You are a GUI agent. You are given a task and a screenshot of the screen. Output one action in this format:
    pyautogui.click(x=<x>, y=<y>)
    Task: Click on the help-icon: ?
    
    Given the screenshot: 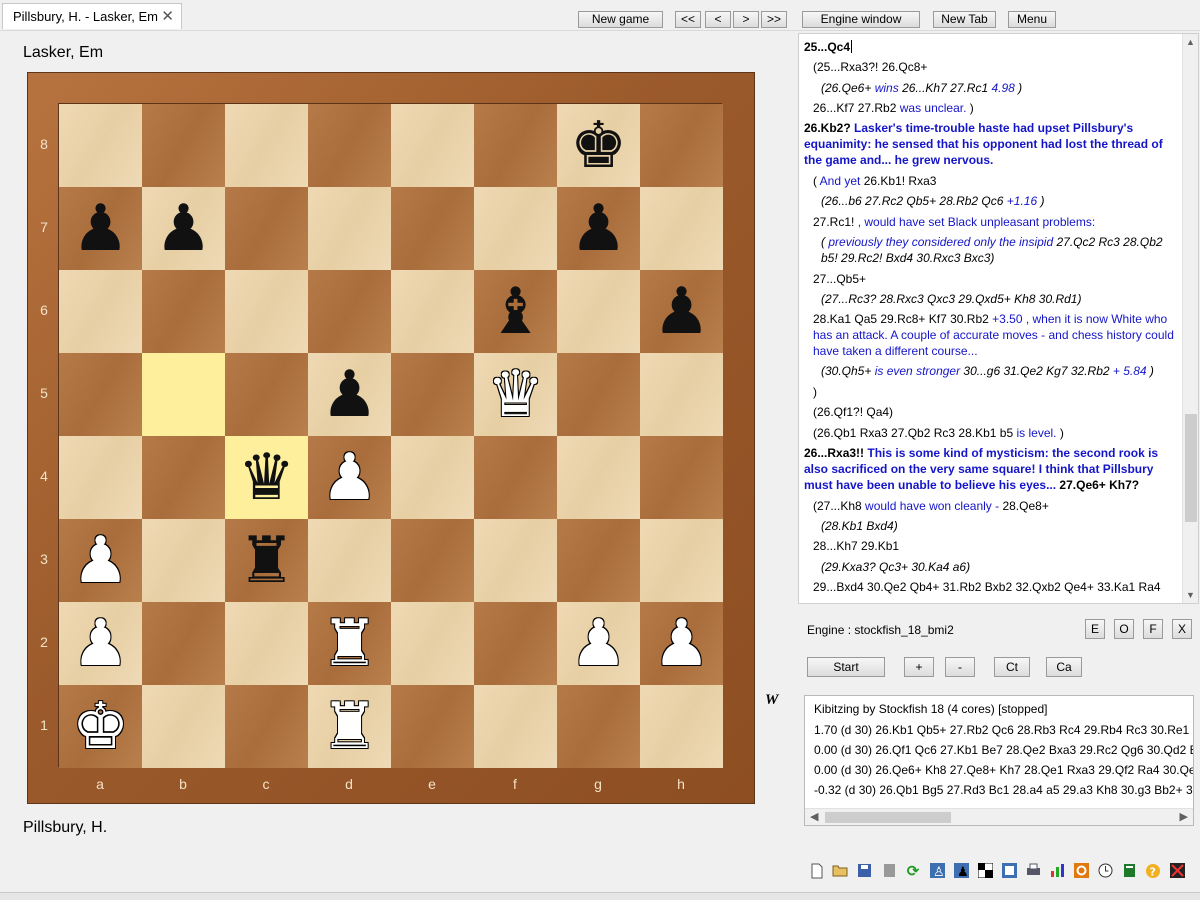 What is the action you would take?
    pyautogui.click(x=1153, y=872)
    